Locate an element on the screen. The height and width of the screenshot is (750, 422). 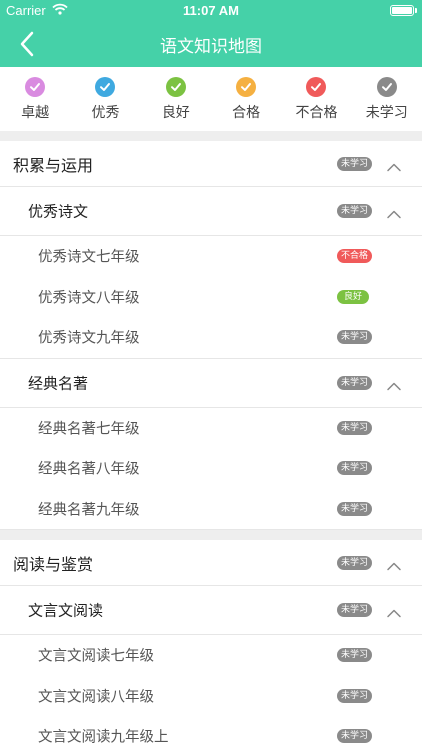
list-item-label: 文言文阅读九年级上 is located at coordinates (103, 737).